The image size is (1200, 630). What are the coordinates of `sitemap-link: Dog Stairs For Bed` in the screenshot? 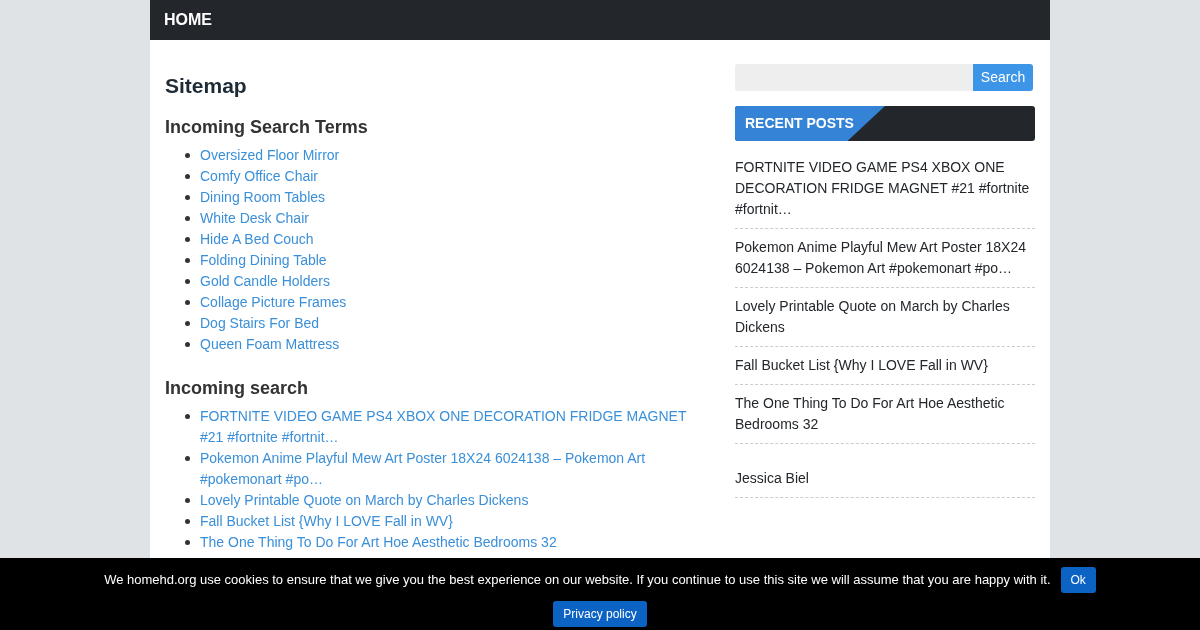 It's located at (260, 323).